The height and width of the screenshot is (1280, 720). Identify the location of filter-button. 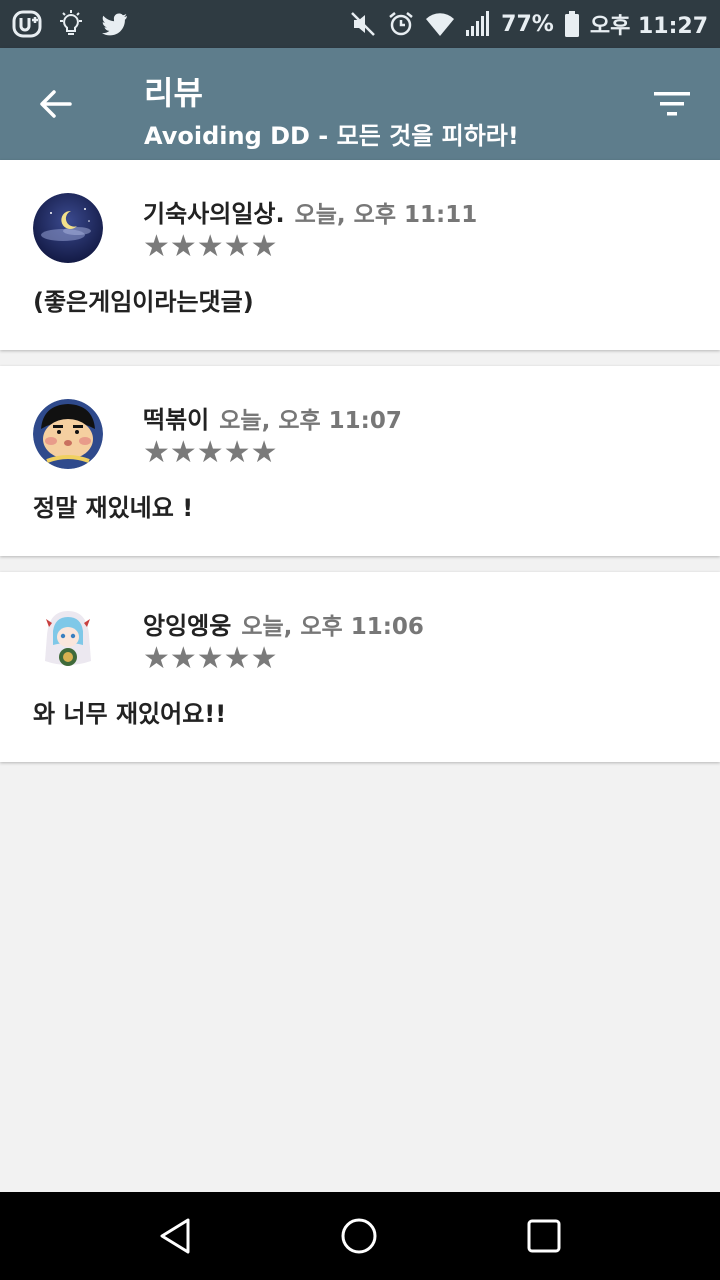
(672, 104).